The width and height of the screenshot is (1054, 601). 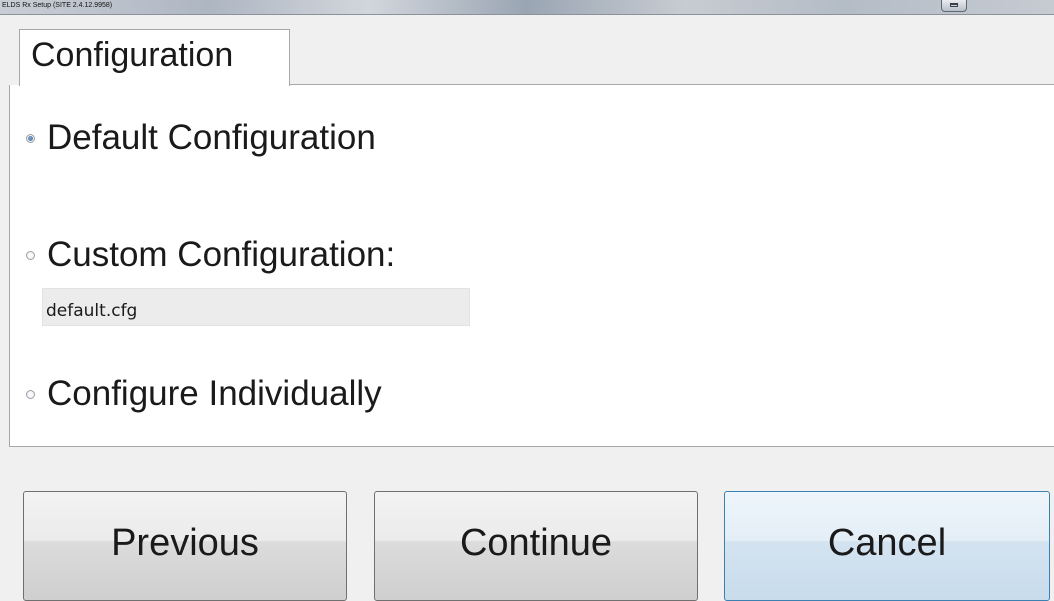 I want to click on option-configure-individually: Configure Individually, so click(x=204, y=394).